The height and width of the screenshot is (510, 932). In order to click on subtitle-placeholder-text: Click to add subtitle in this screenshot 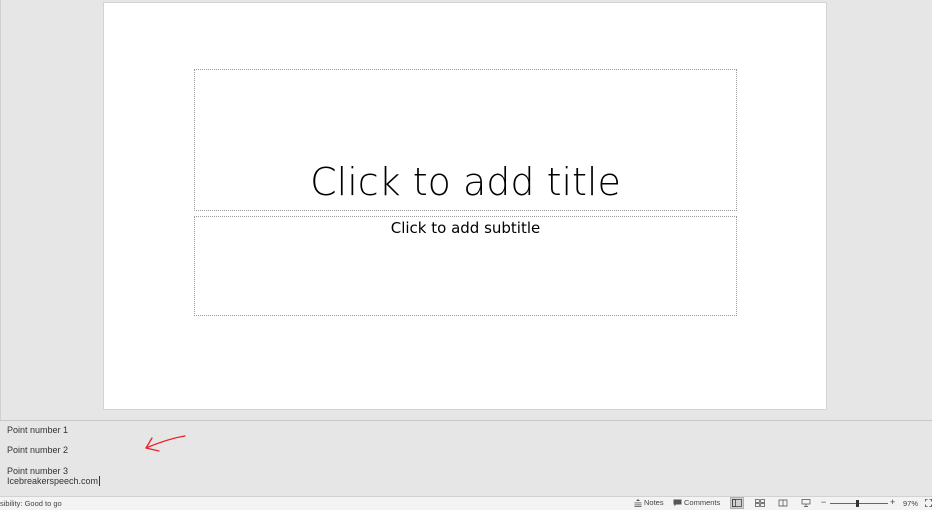, I will do `click(465, 228)`.